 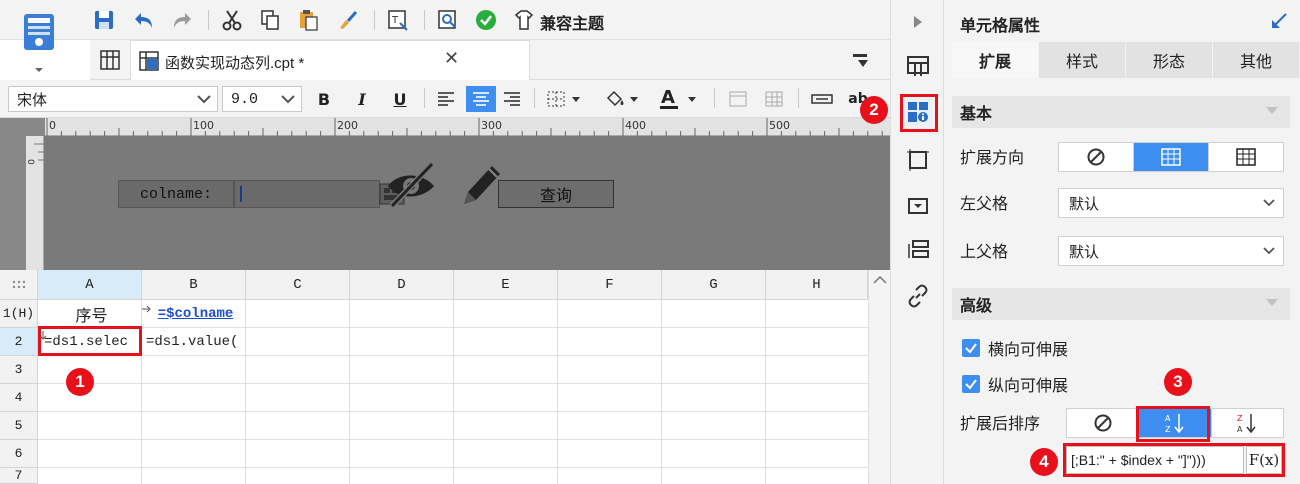 I want to click on tab-document: 函数实现动态列.cpt *, so click(x=330, y=60).